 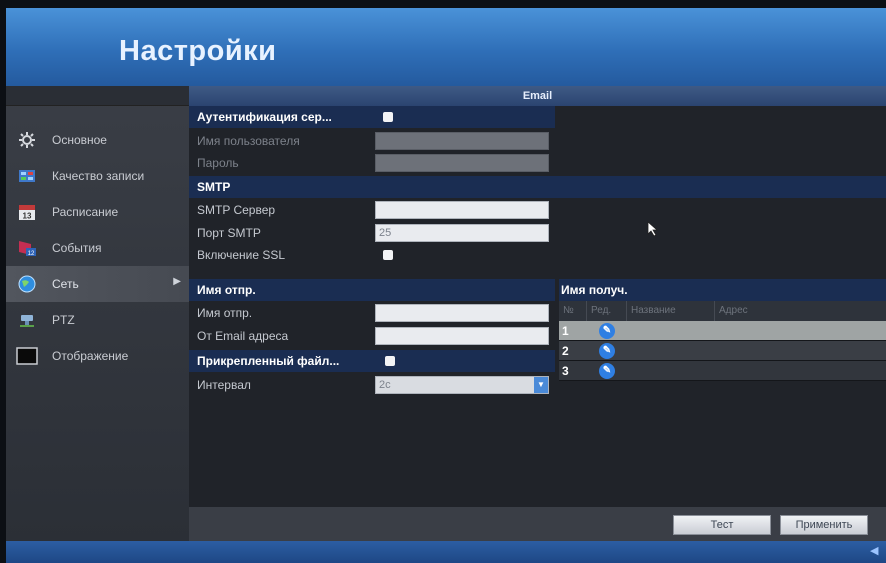 What do you see at coordinates (241, 255) in the screenshot?
I see `ssl-label: Включение SSL` at bounding box center [241, 255].